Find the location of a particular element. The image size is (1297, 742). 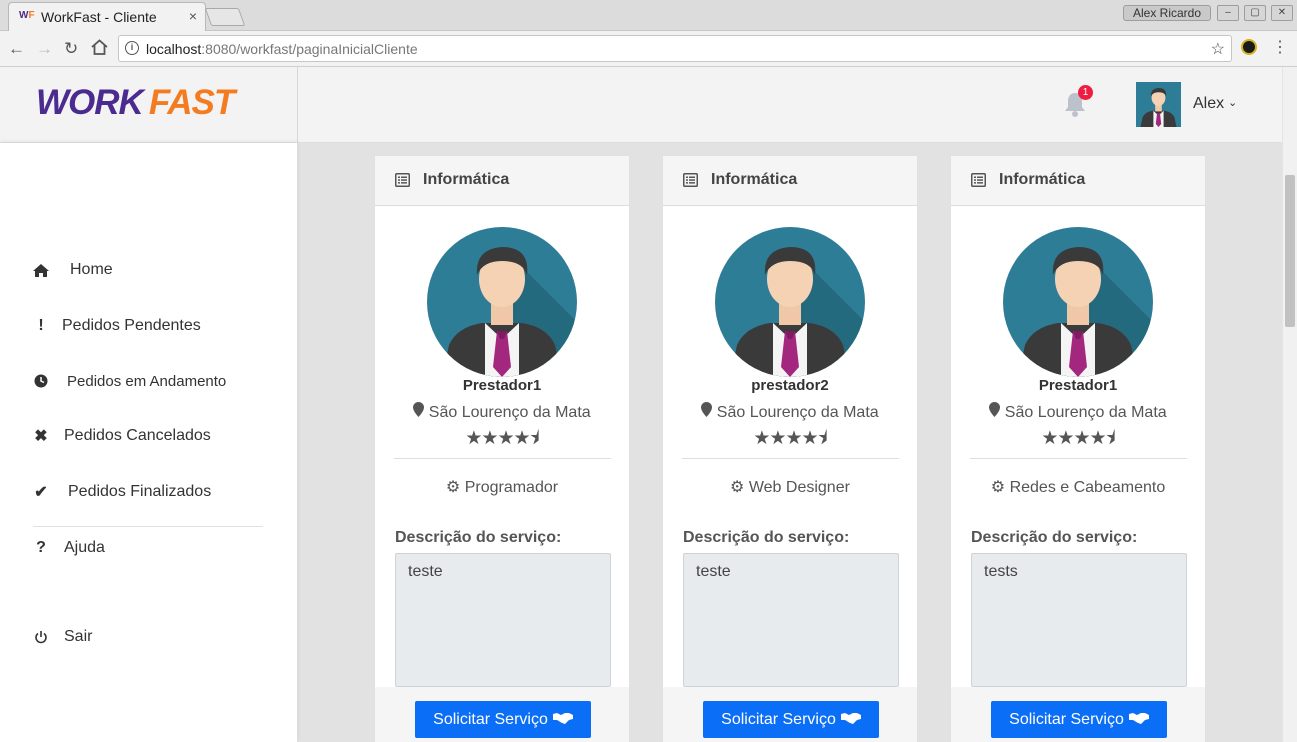

extension-icon is located at coordinates (1249, 47).